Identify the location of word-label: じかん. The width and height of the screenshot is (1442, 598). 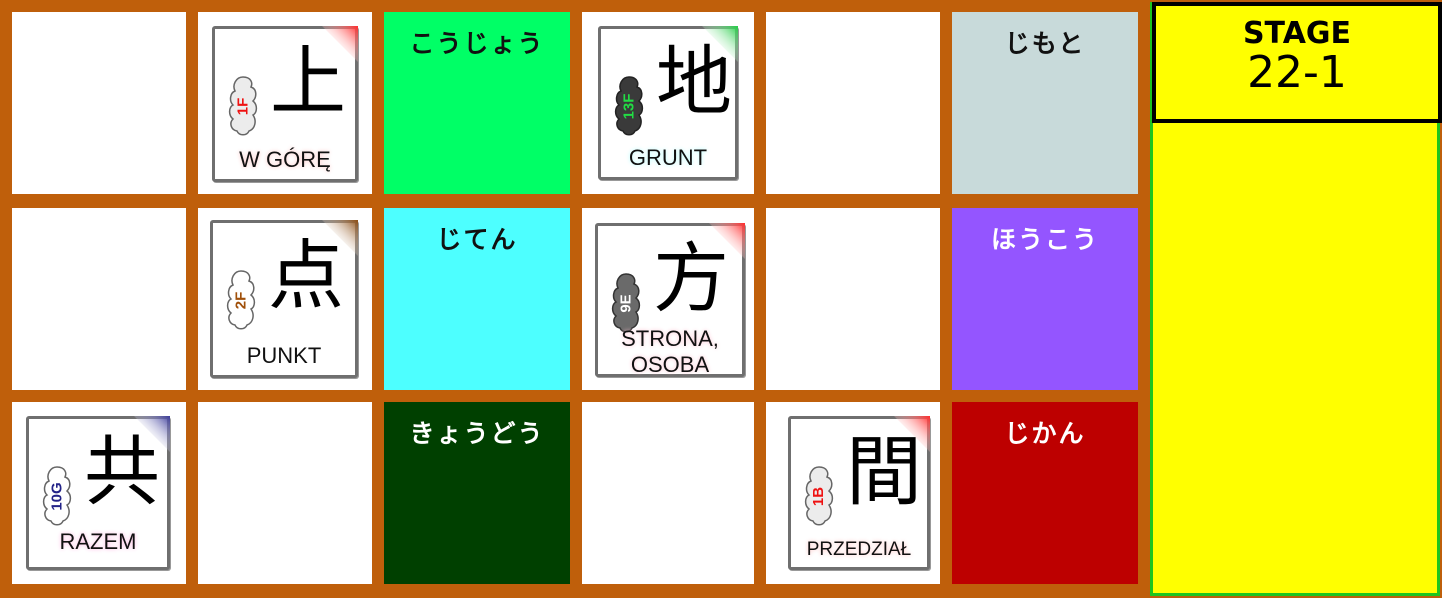
(1045, 433).